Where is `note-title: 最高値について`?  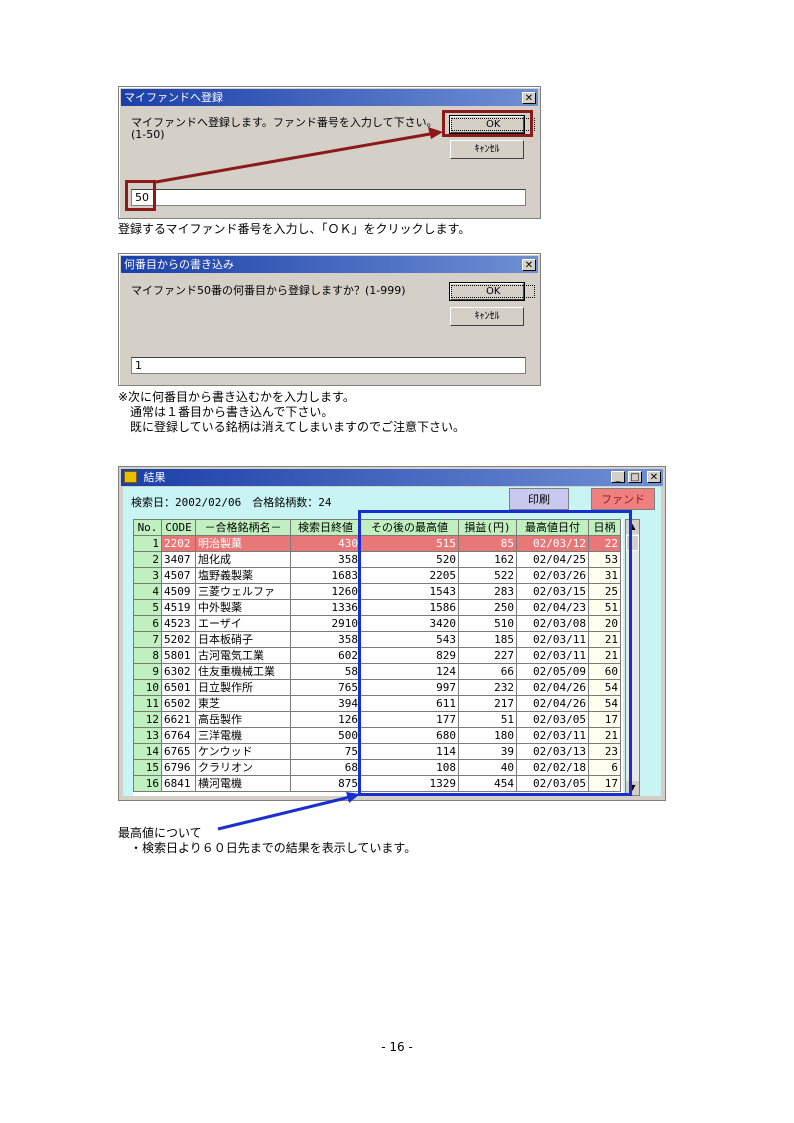
note-title: 最高値について is located at coordinates (160, 833).